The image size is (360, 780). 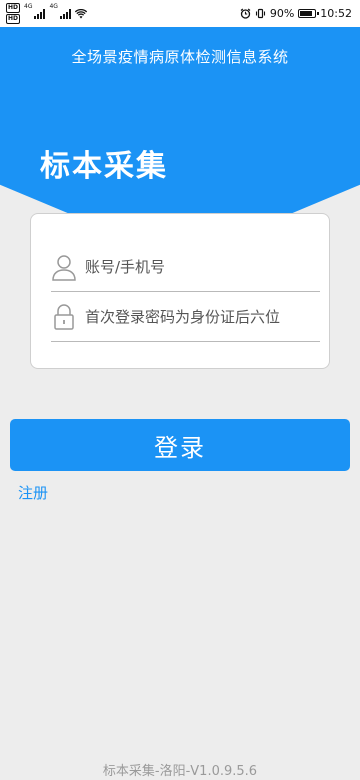 I want to click on battery-percent: 90%, so click(x=282, y=13).